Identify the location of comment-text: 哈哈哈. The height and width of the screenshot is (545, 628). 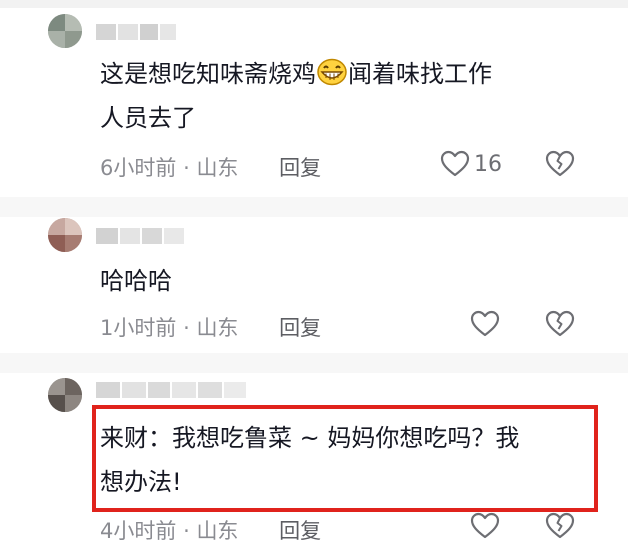
(136, 281).